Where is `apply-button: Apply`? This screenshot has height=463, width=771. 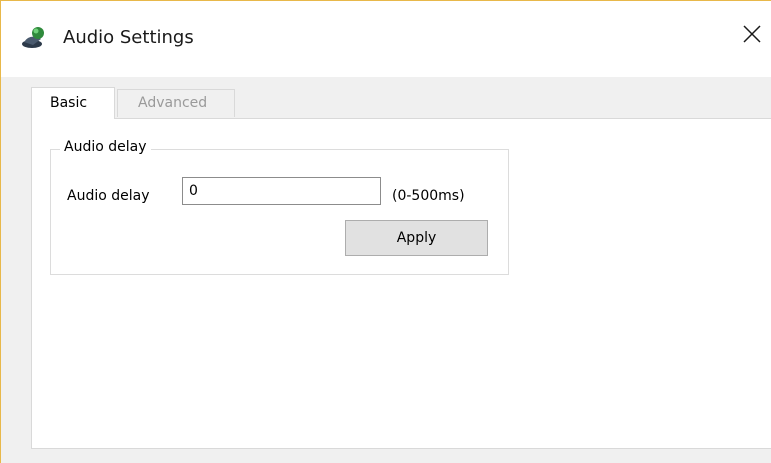
apply-button: Apply is located at coordinates (416, 238).